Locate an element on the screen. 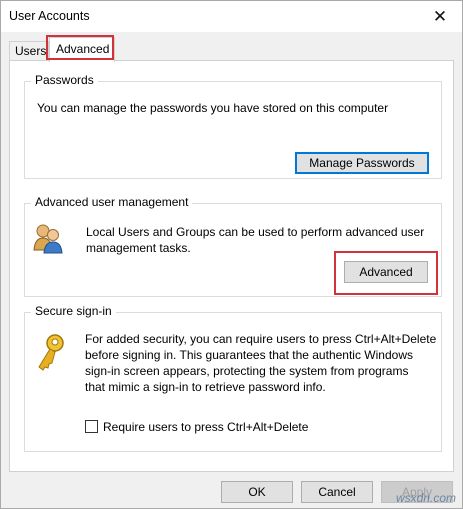 This screenshot has width=463, height=509. cancel-button: Cancel is located at coordinates (337, 492).